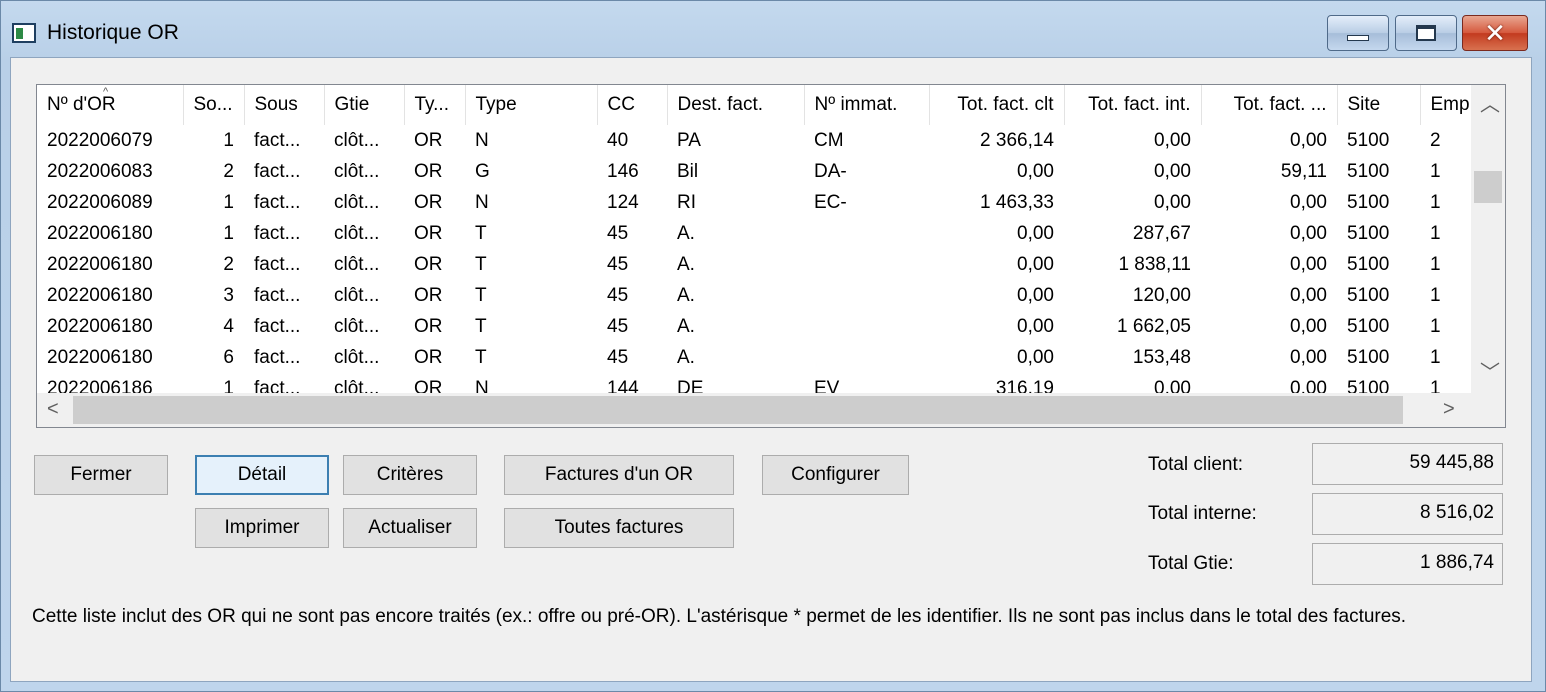  What do you see at coordinates (686, 202) in the screenshot?
I see `table-cell: RI` at bounding box center [686, 202].